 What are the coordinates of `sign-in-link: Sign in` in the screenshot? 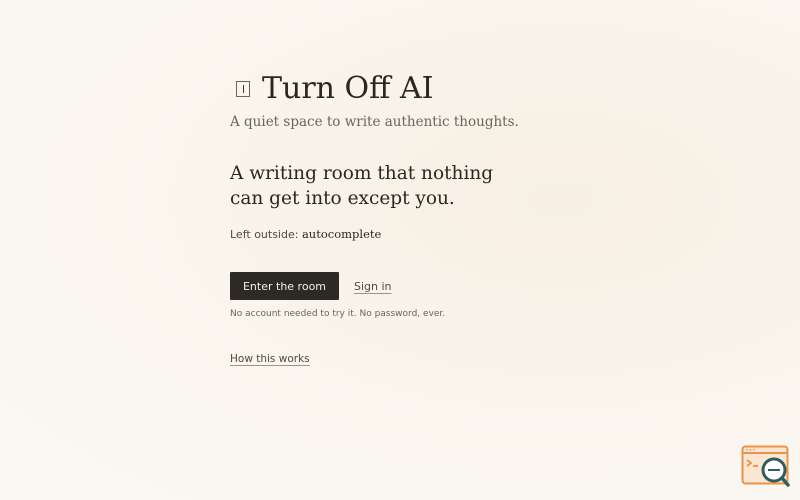 It's located at (373, 286).